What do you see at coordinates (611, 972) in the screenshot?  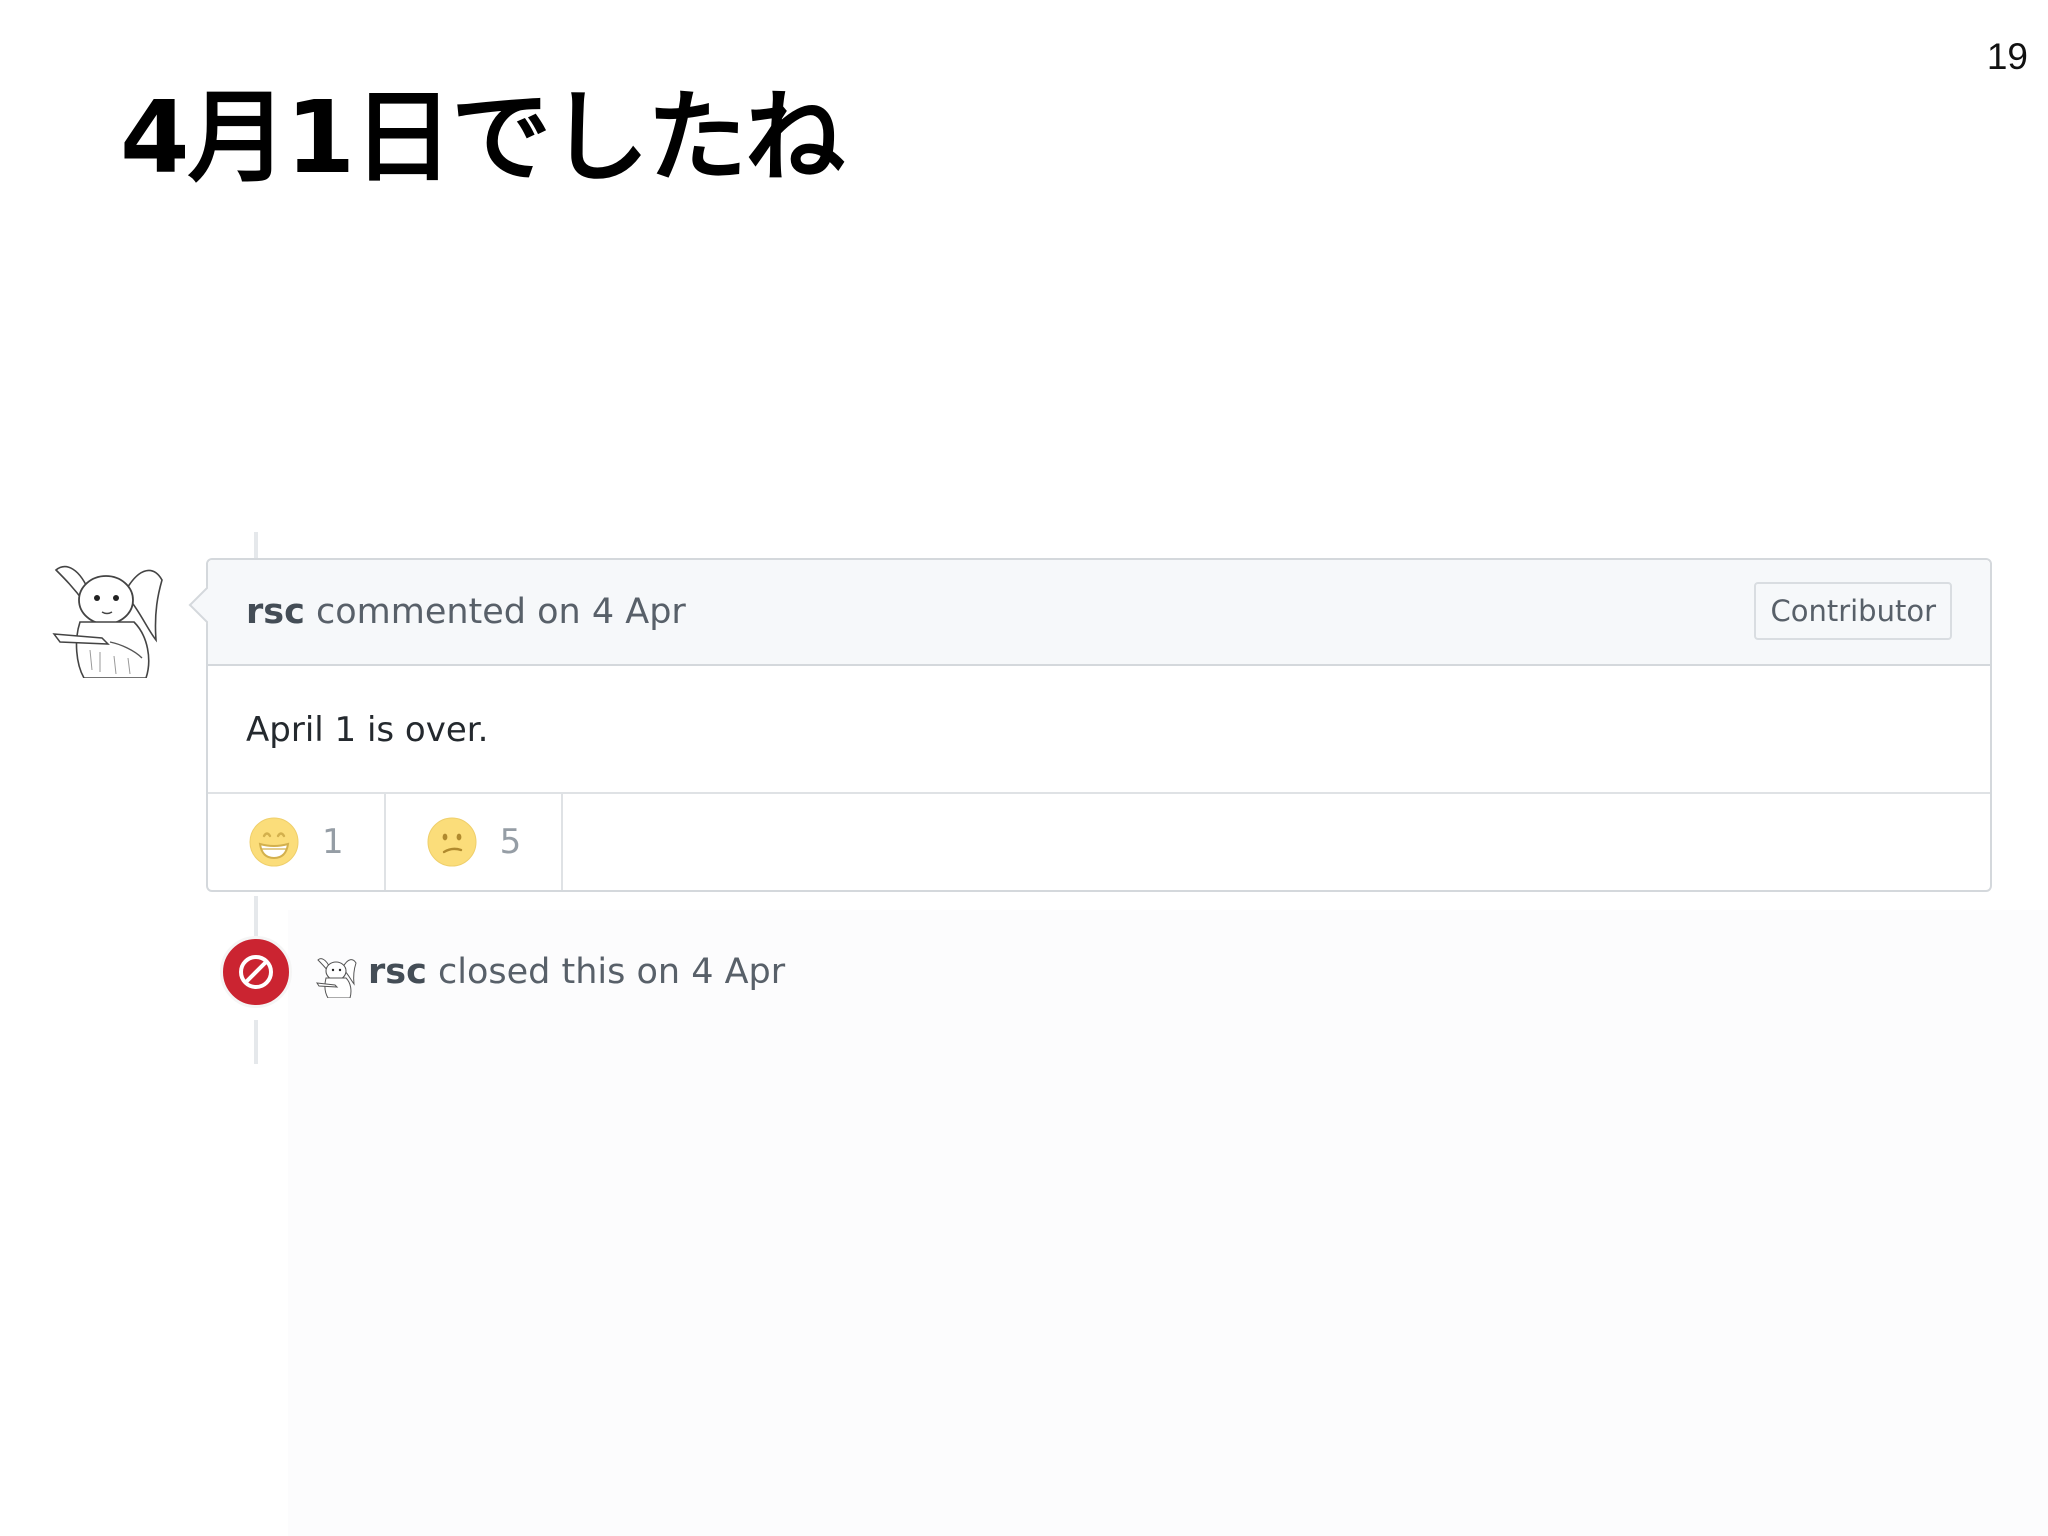 I see `event-timestamp: closed this on 4 Apr` at bounding box center [611, 972].